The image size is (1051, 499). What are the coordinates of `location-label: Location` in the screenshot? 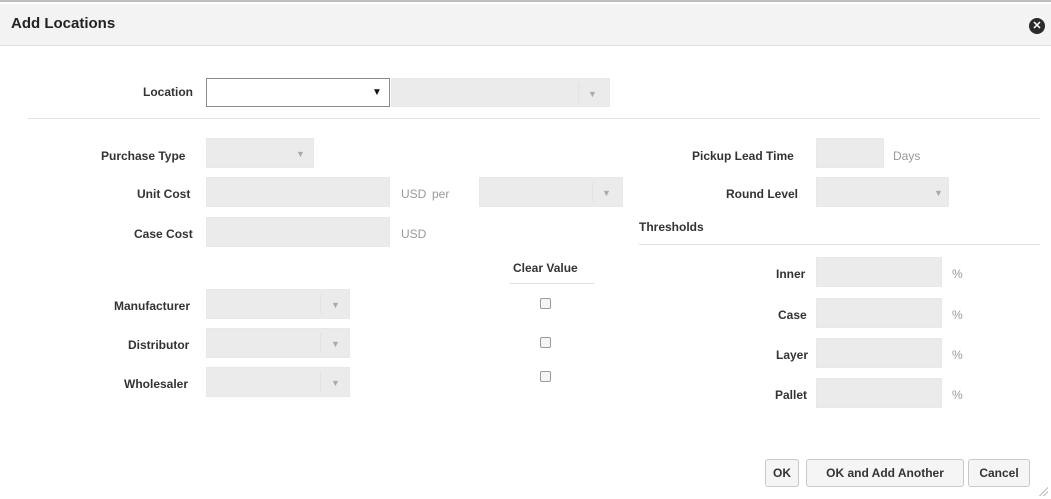 It's located at (168, 92).